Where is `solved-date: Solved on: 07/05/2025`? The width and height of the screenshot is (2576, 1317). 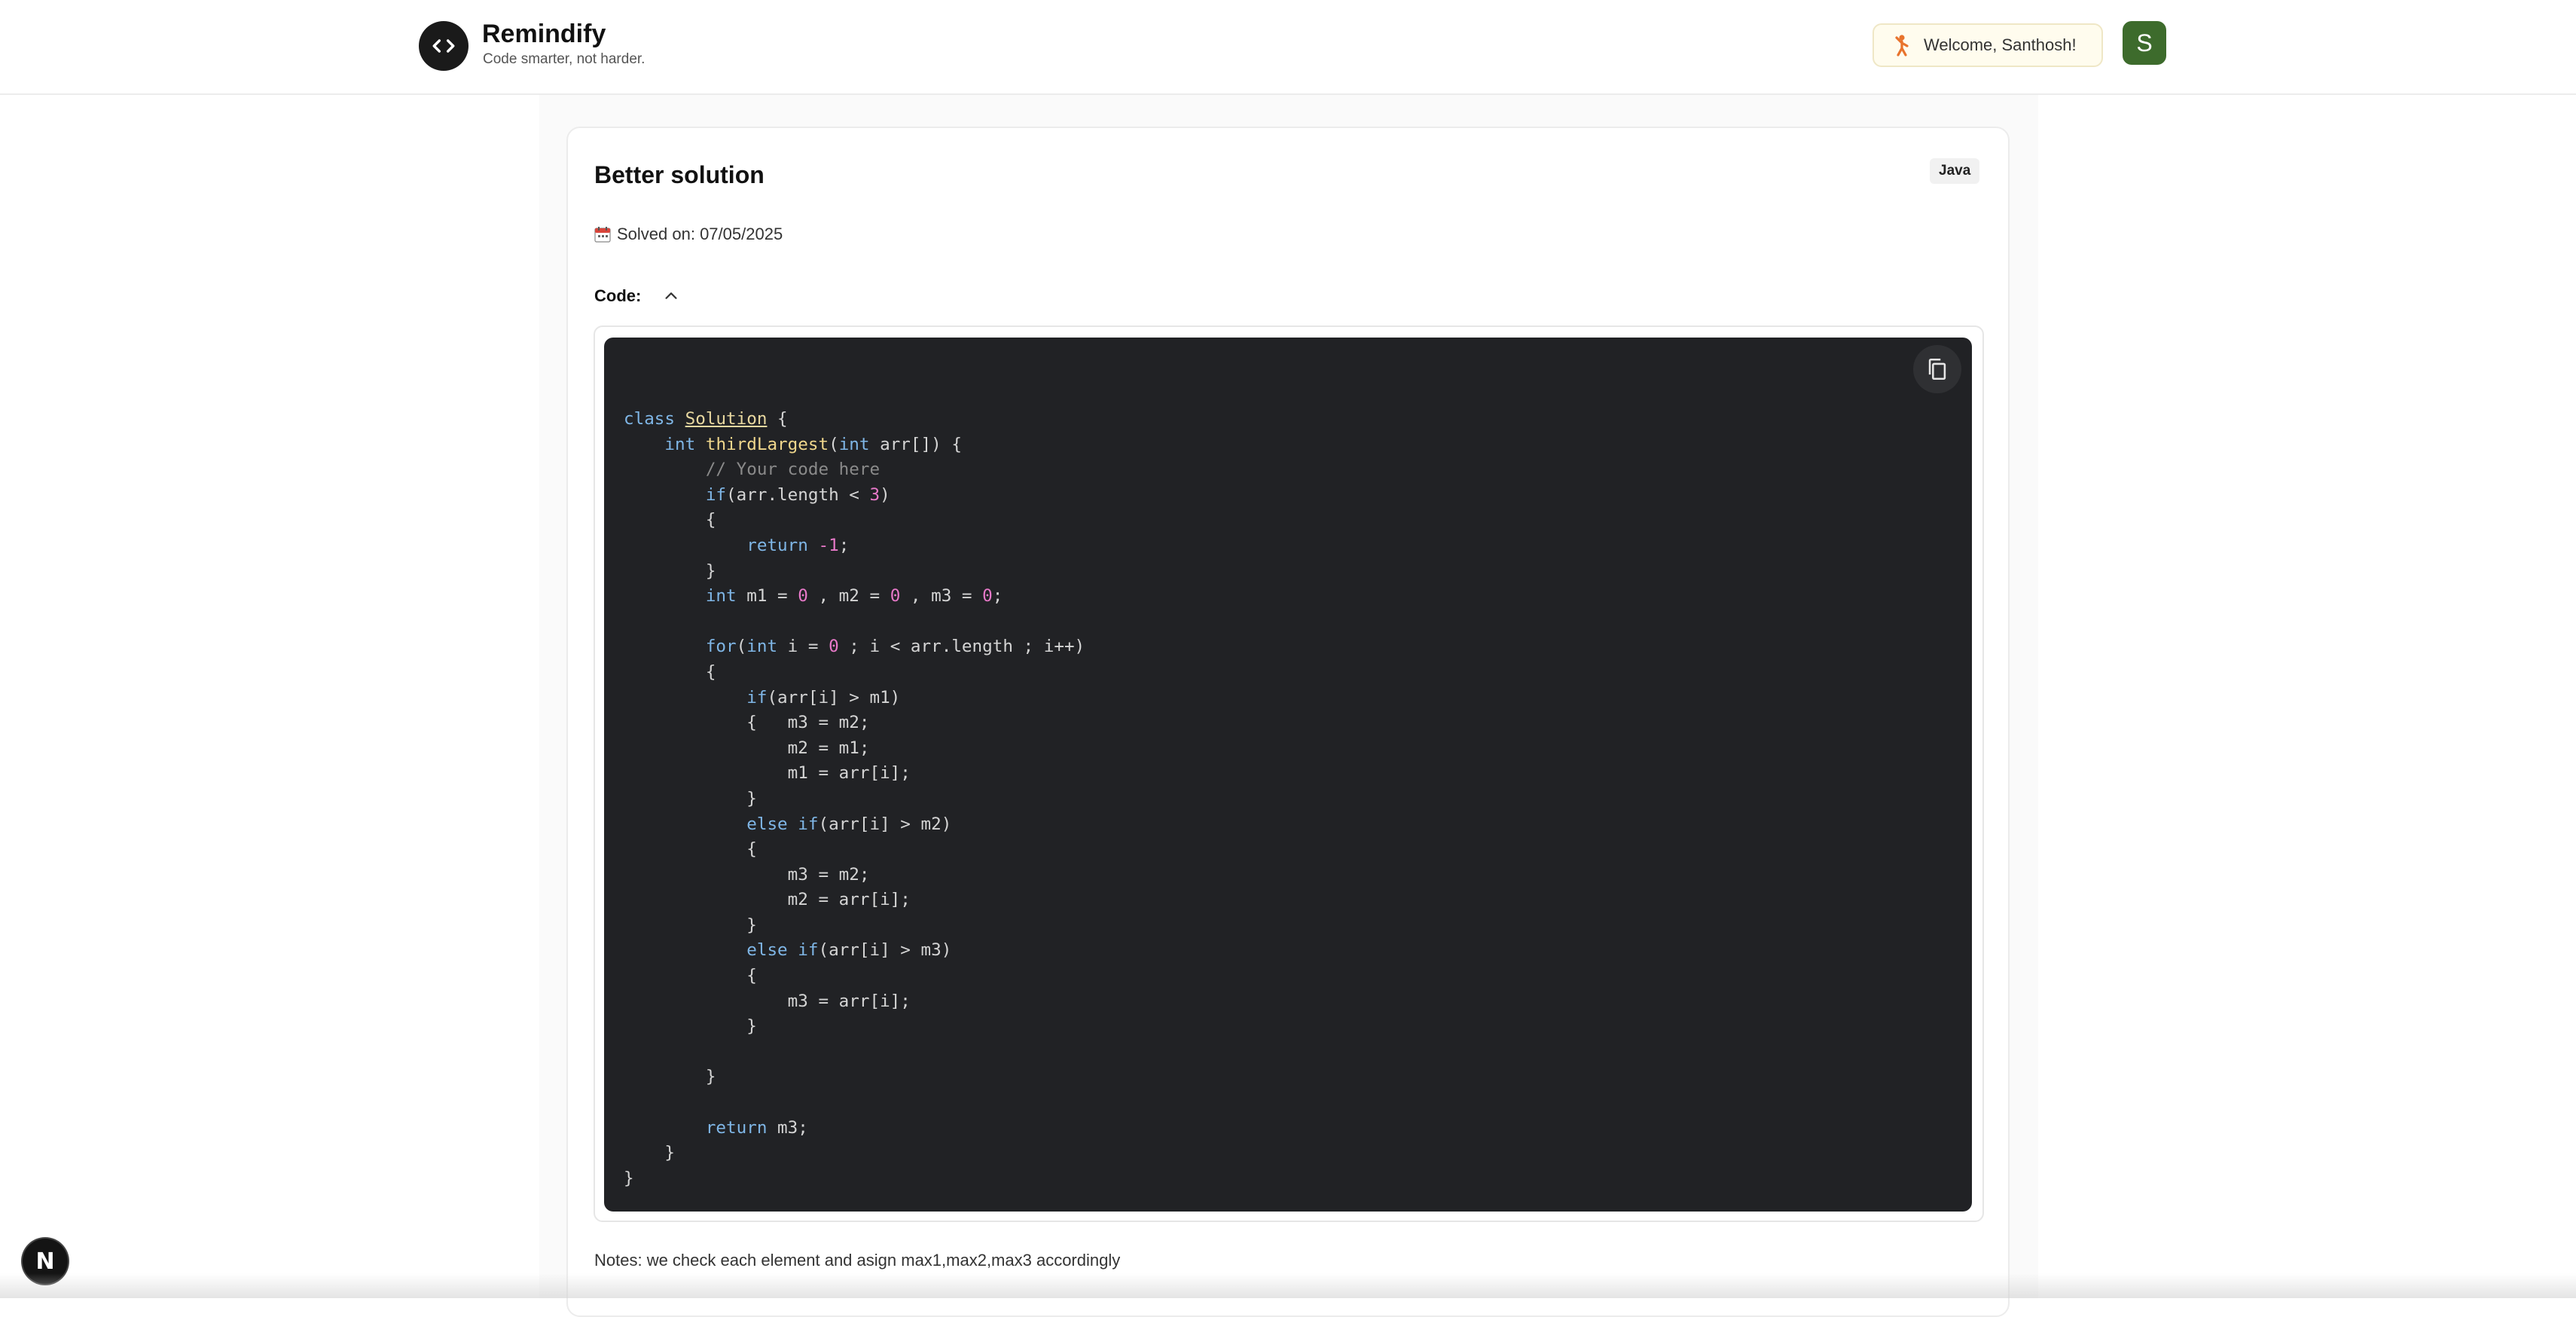 solved-date: Solved on: 07/05/2025 is located at coordinates (688, 235).